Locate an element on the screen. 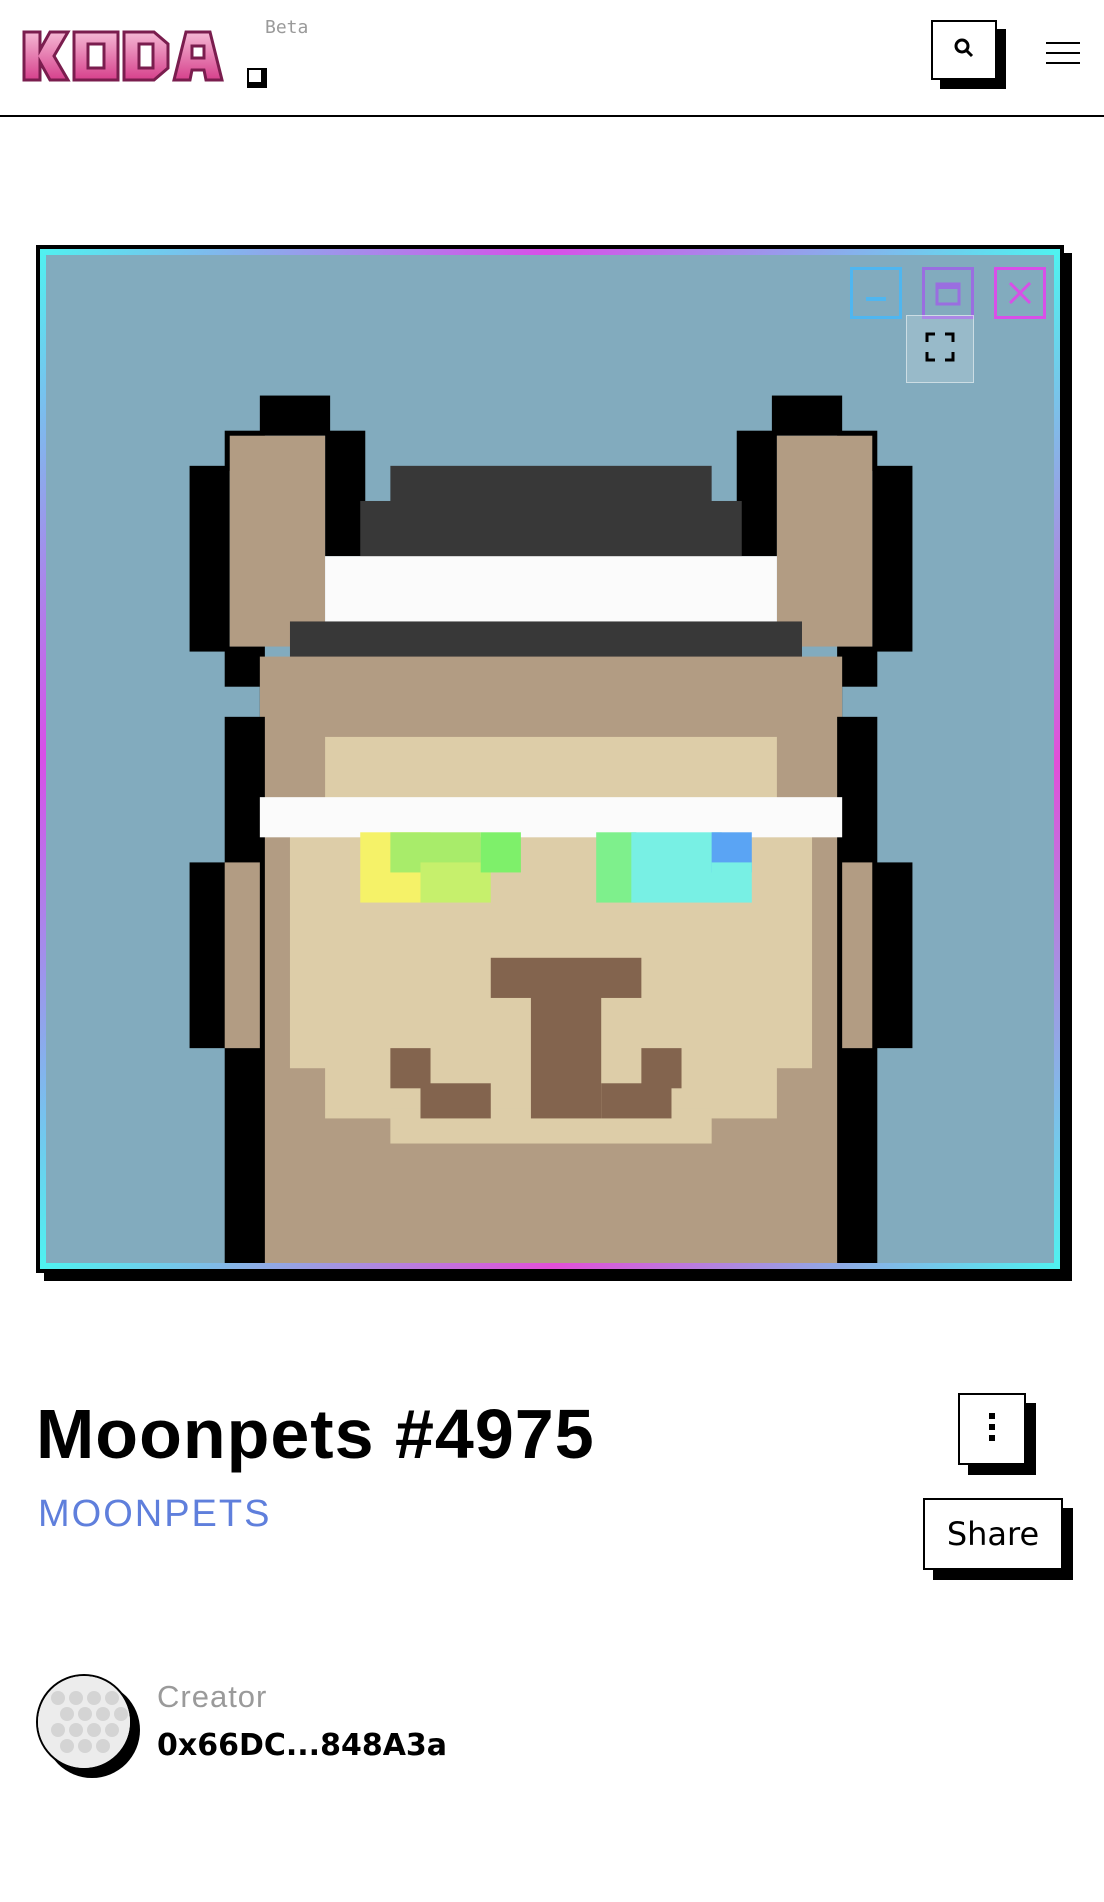  nft-title: Moonpets #4975 is located at coordinates (315, 1434).